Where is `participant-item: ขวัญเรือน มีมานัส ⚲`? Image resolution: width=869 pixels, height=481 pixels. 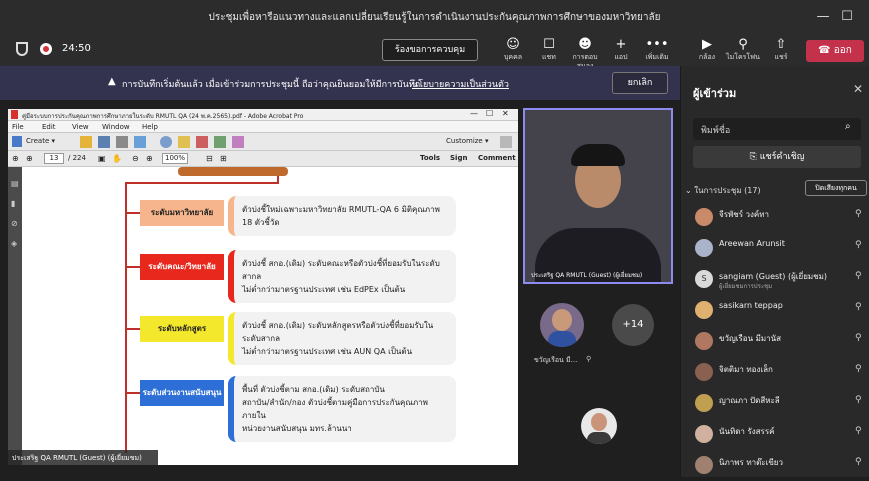
participant-item: ขวัญเรือน มีมานัส ⚲ is located at coordinates (775, 341).